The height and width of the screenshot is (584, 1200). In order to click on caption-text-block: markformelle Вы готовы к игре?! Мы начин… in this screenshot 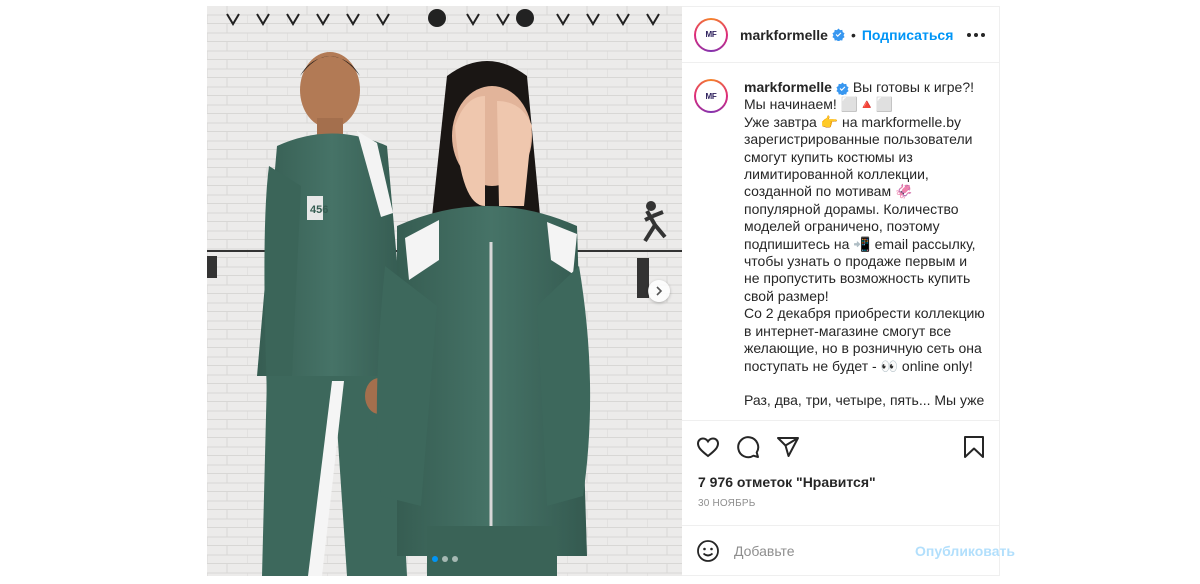, I will do `click(864, 249)`.